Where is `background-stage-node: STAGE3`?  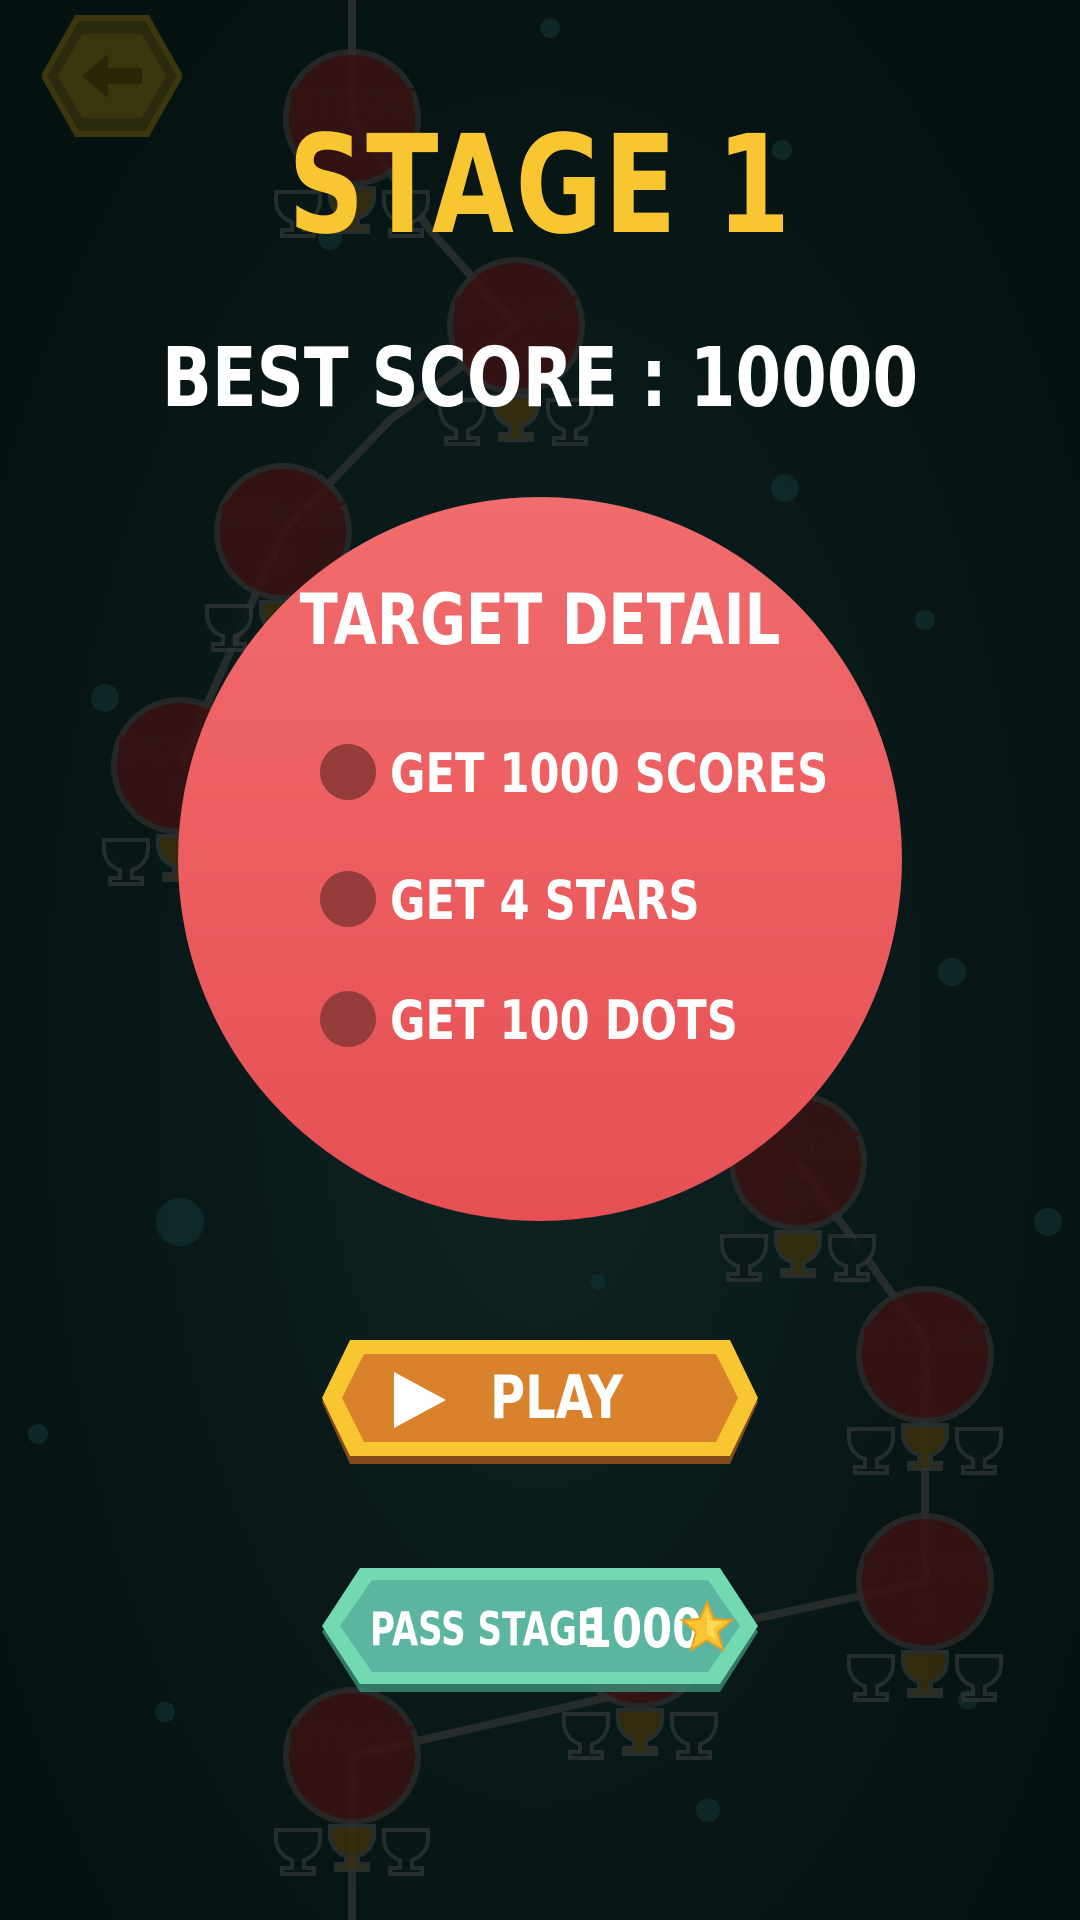 background-stage-node: STAGE3 is located at coordinates (925, 1607).